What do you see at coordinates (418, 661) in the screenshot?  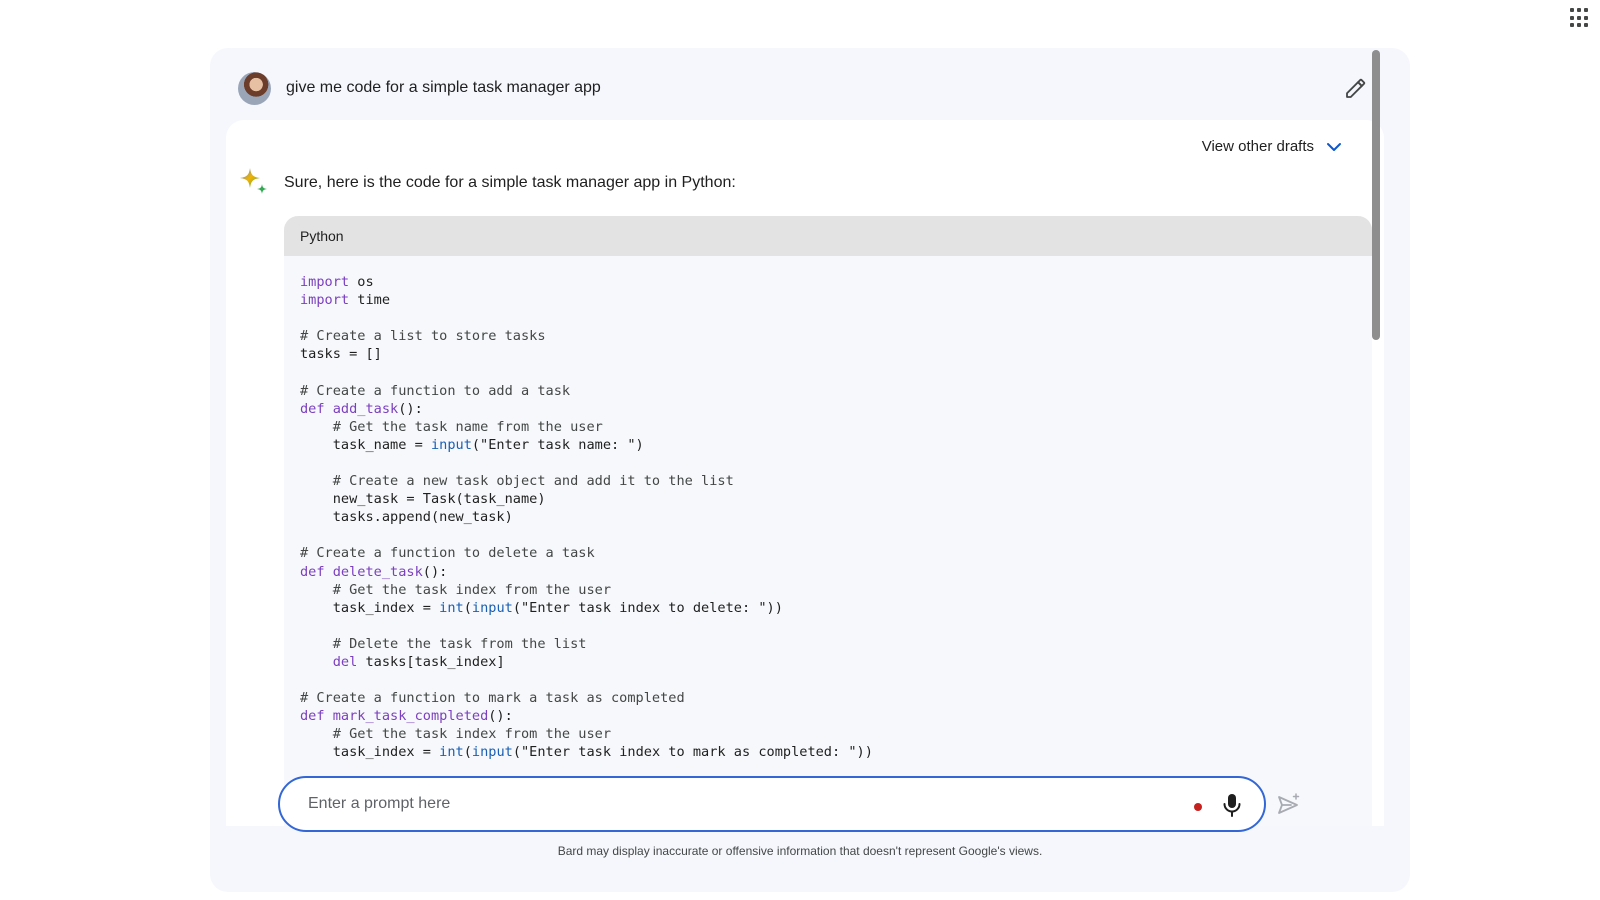 I see `code-line: del tasks[task_index]` at bounding box center [418, 661].